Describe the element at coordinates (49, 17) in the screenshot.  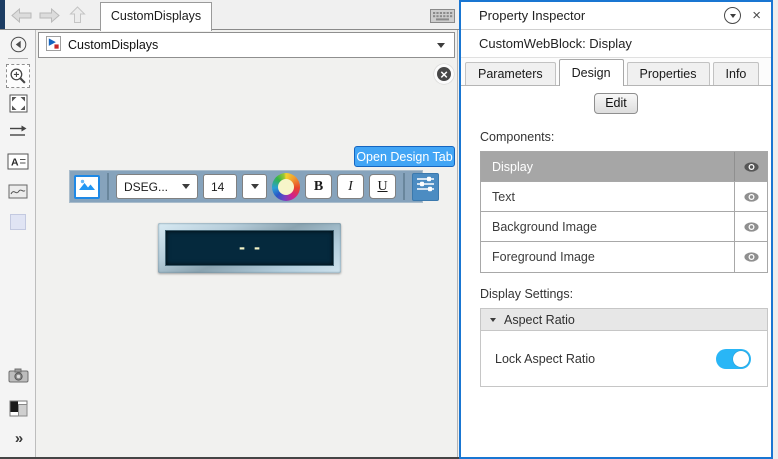
I see `forward-arrow-icon` at that location.